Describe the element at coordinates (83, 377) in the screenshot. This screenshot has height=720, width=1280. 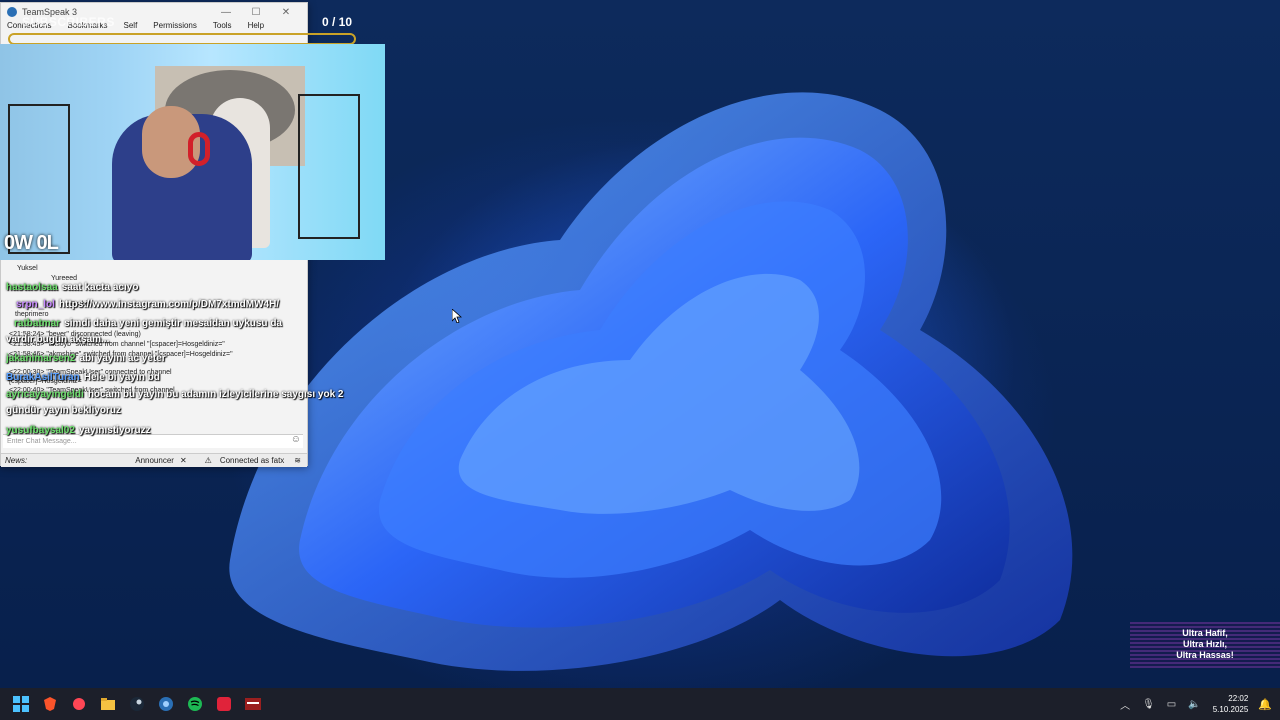
I see `chat-message: BurakAsilTuran Hele bi yayın bd` at that location.